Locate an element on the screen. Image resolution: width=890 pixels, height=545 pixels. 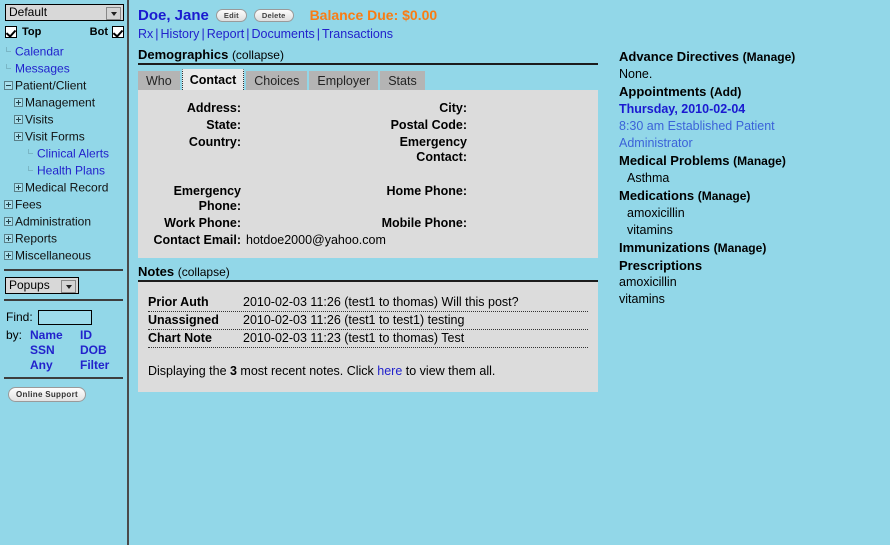
patient-links: Rx | History | Report | Documents | Transactions is located at coordinates (514, 34).